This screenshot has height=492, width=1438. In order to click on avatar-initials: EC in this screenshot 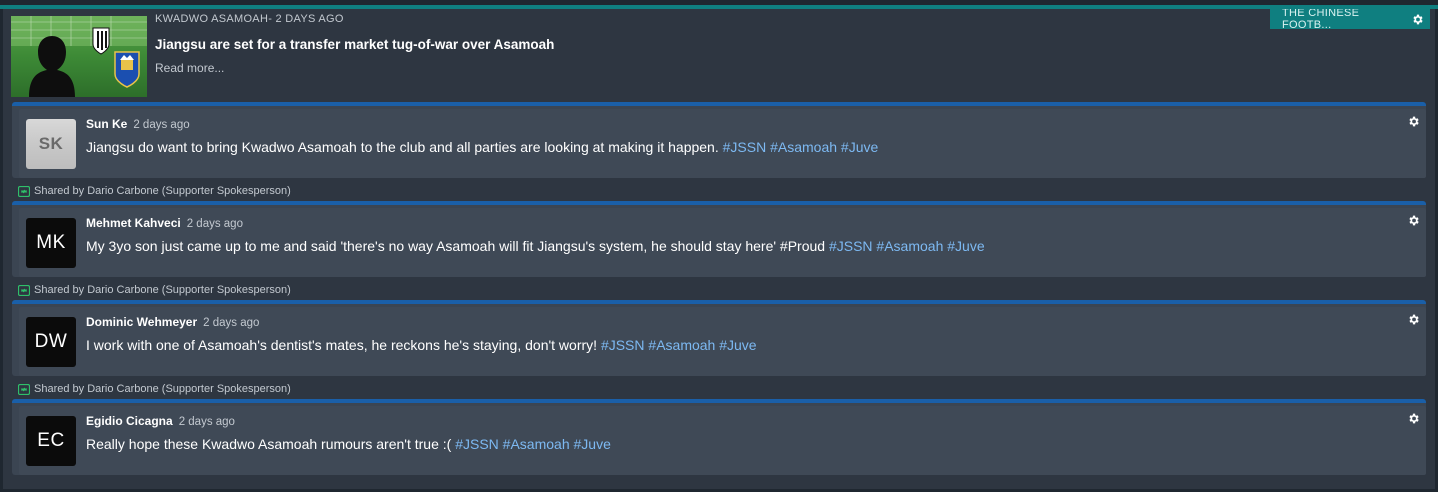, I will do `click(51, 440)`.